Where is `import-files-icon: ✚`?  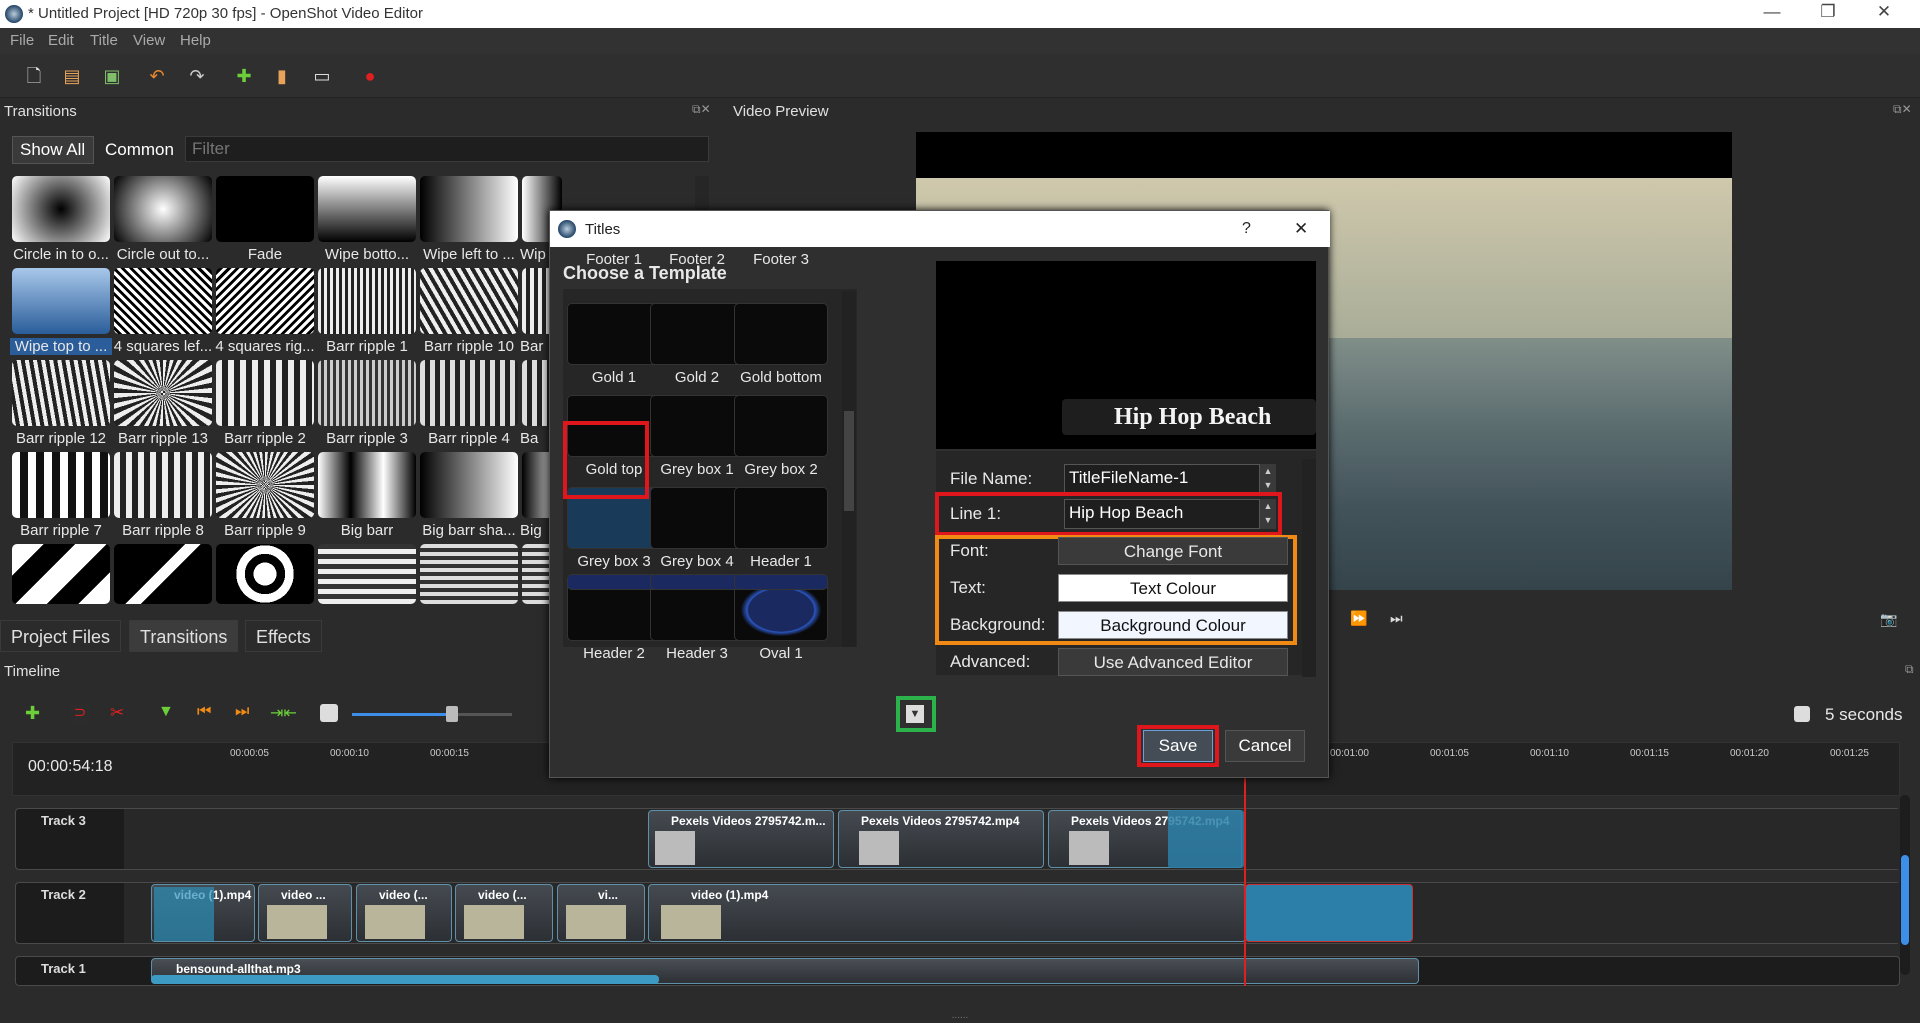 import-files-icon: ✚ is located at coordinates (244, 76).